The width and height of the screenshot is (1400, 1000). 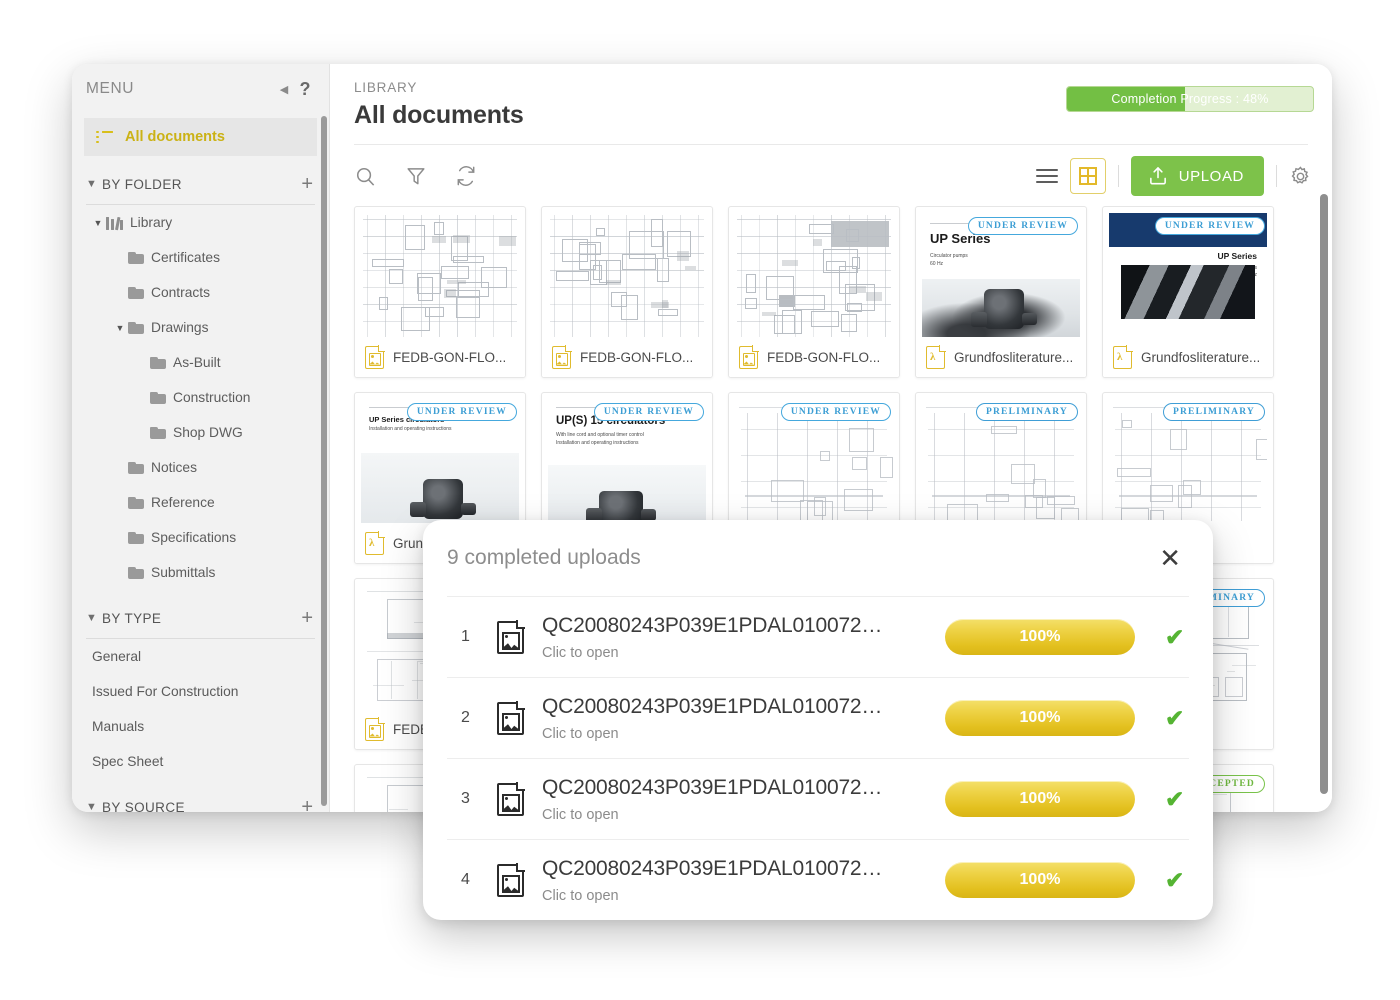 I want to click on folder-tree-item: Reference, so click(x=200, y=502).